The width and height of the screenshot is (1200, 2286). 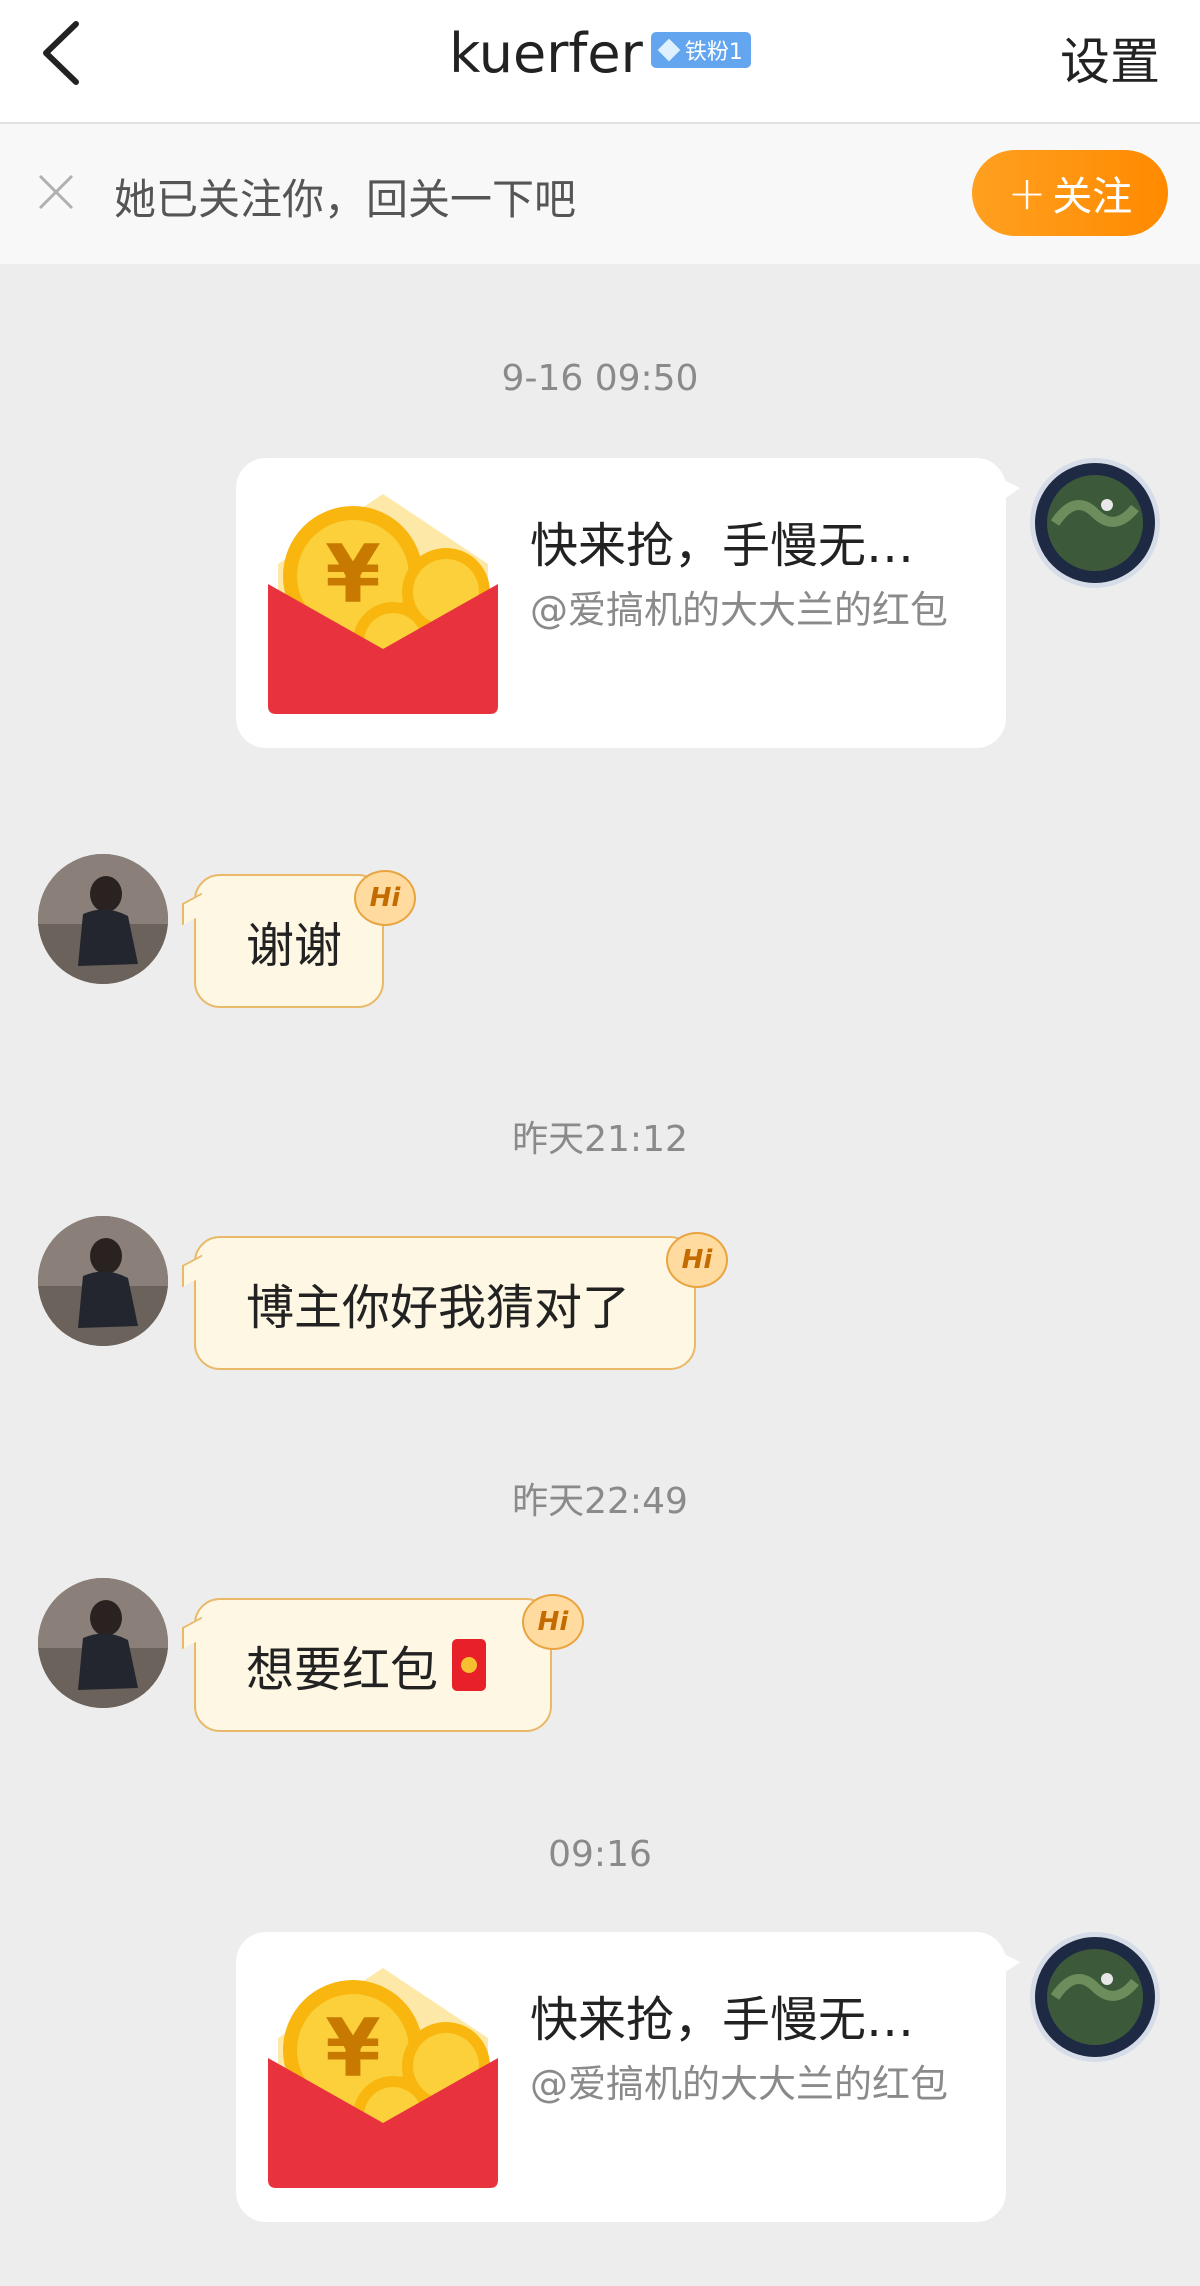 I want to click on chat-title-area: kuerfer 铁粉1, so click(x=600, y=53).